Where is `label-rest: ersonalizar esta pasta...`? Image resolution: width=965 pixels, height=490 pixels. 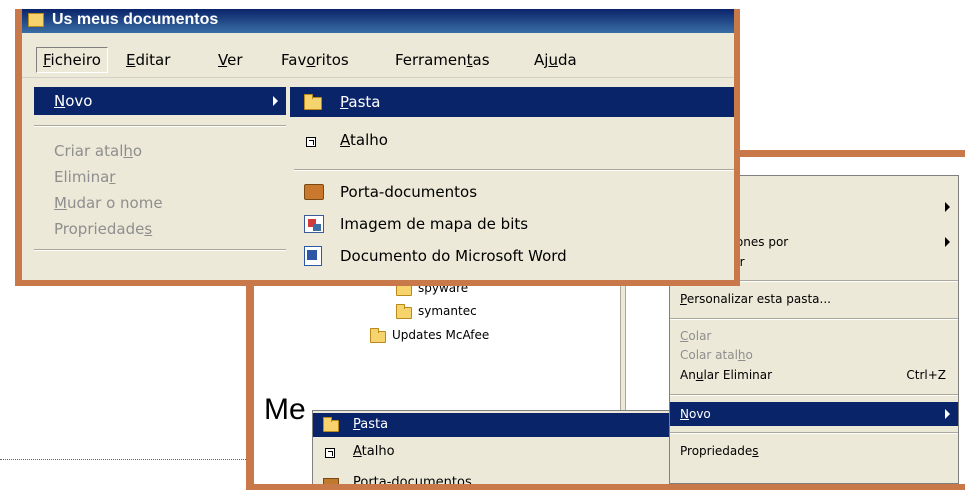 label-rest: ersonalizar esta pasta... is located at coordinates (758, 299).